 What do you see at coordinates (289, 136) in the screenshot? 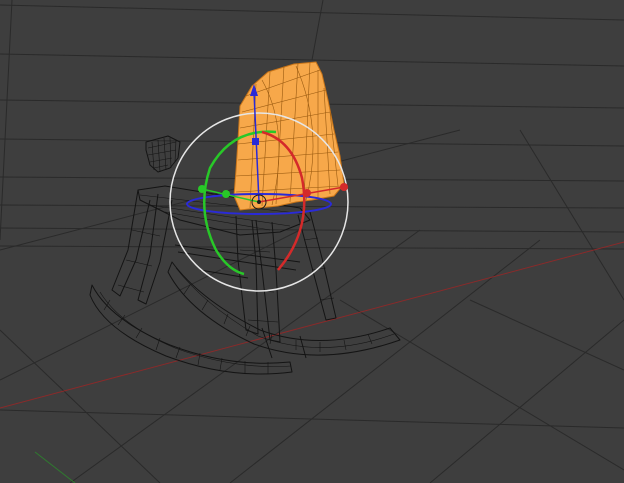
I see `horse-head-selected` at bounding box center [289, 136].